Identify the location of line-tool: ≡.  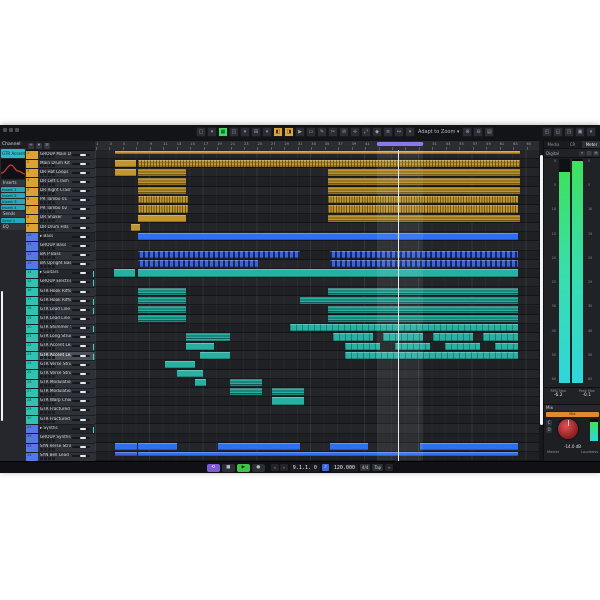
(388, 132).